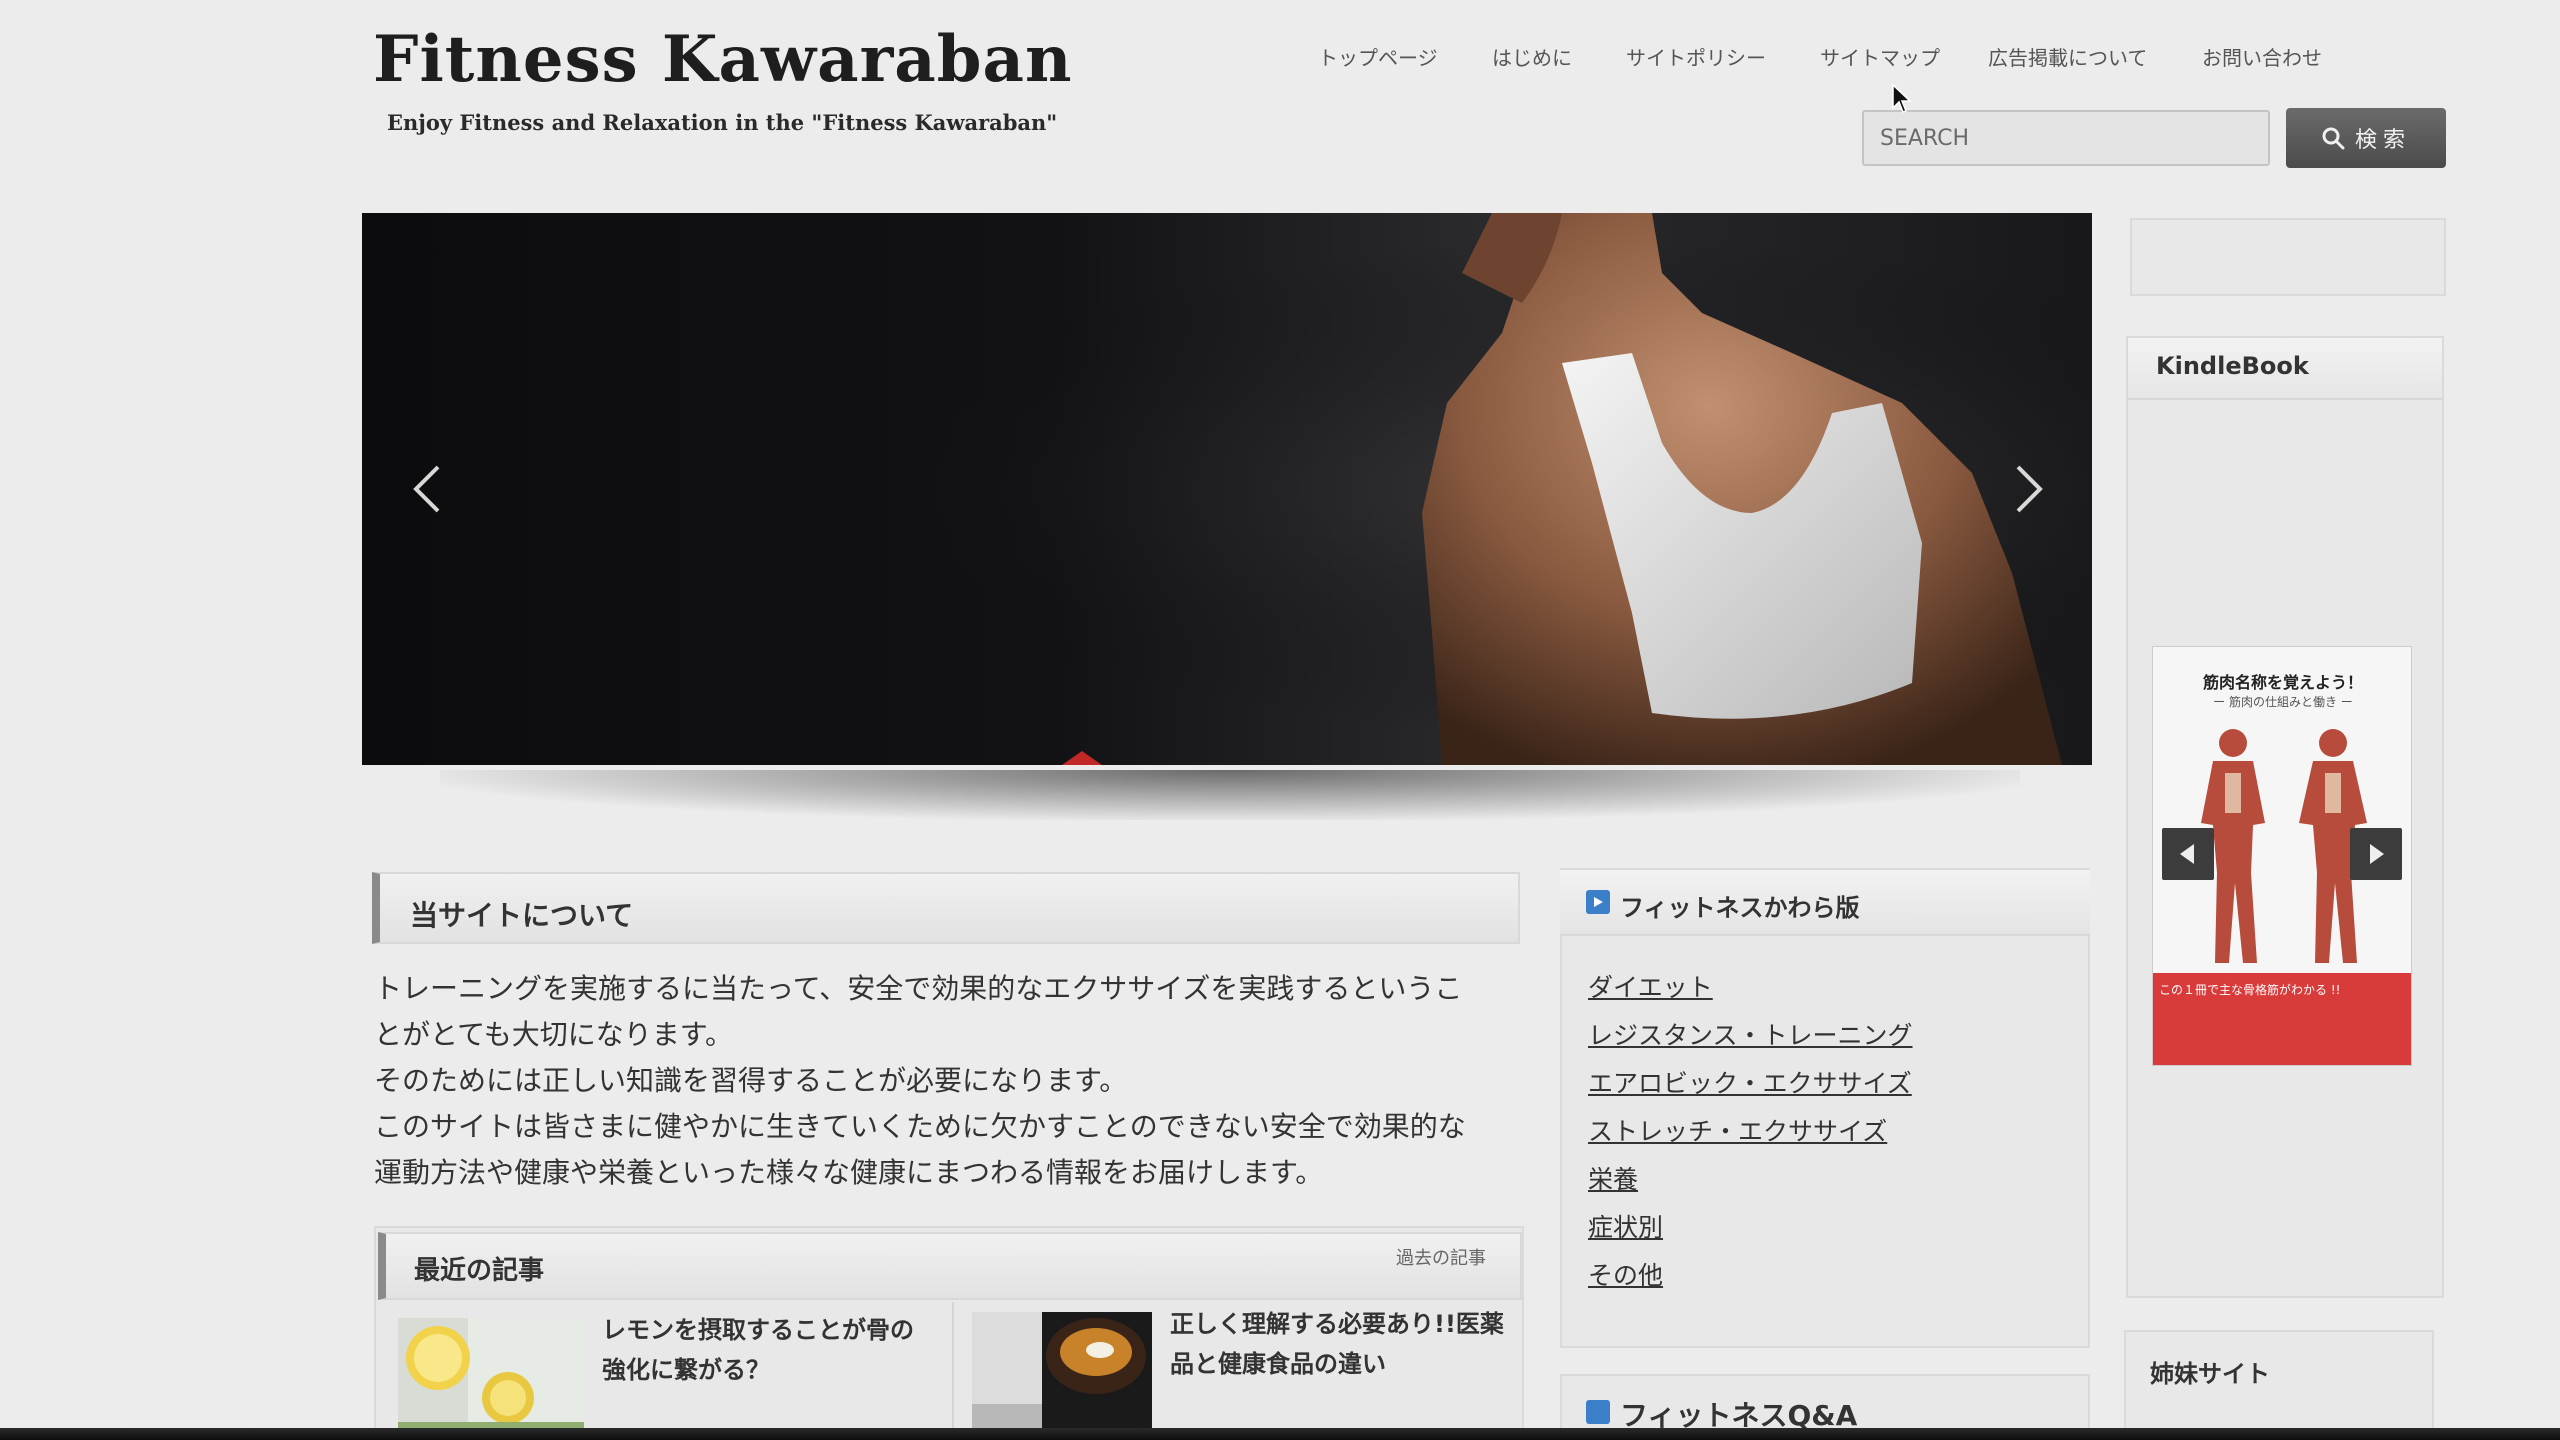 This screenshot has height=1440, width=2560. Describe the element at coordinates (751, 1080) in the screenshot. I see `about-text-line: そのためには正しい知識を習得することが必要になります。` at that location.